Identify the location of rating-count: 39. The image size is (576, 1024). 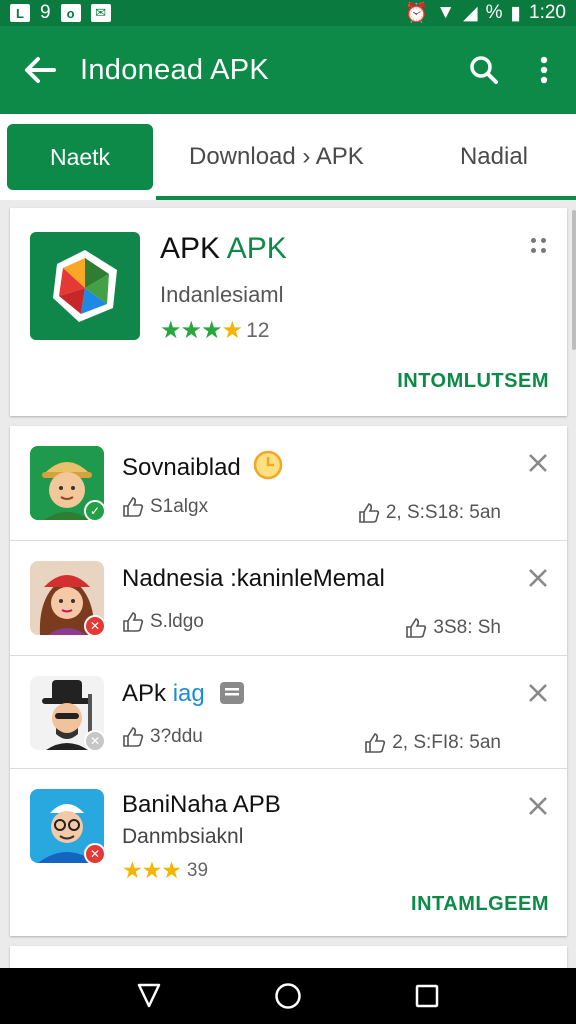
(197, 870).